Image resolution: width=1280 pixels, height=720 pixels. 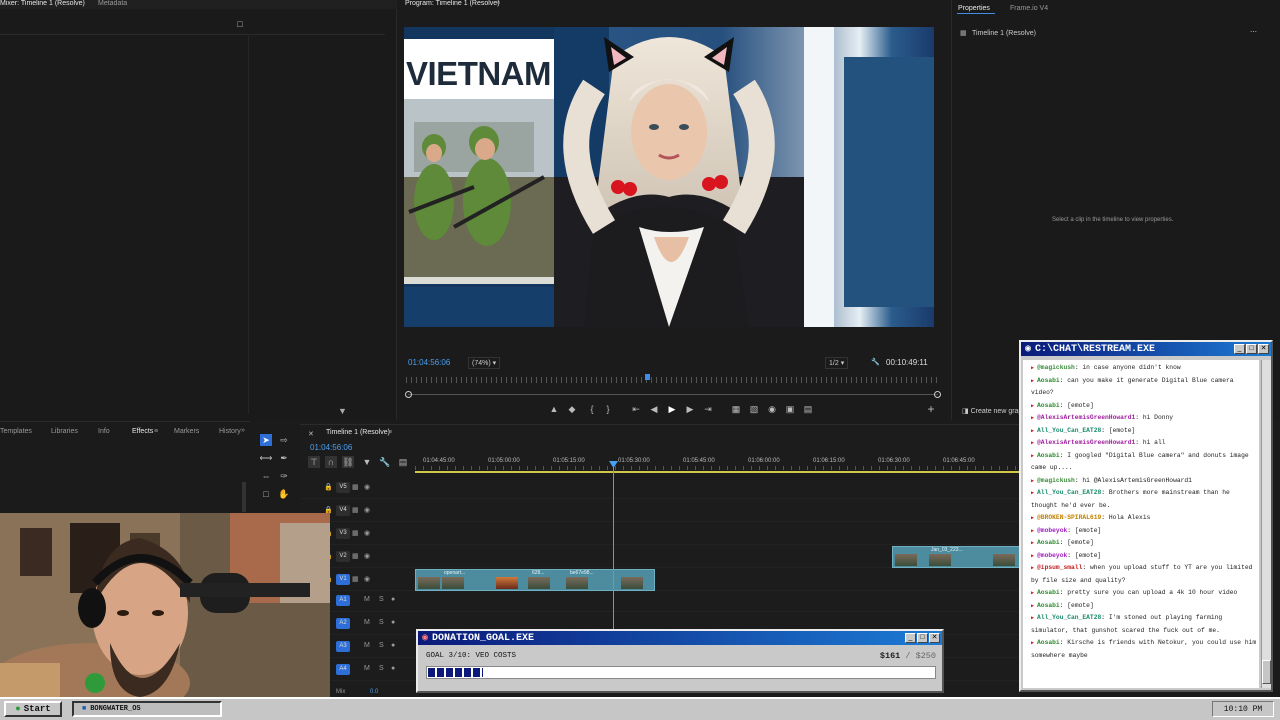 What do you see at coordinates (554, 409) in the screenshot?
I see `add-marker-icon: ▲` at bounding box center [554, 409].